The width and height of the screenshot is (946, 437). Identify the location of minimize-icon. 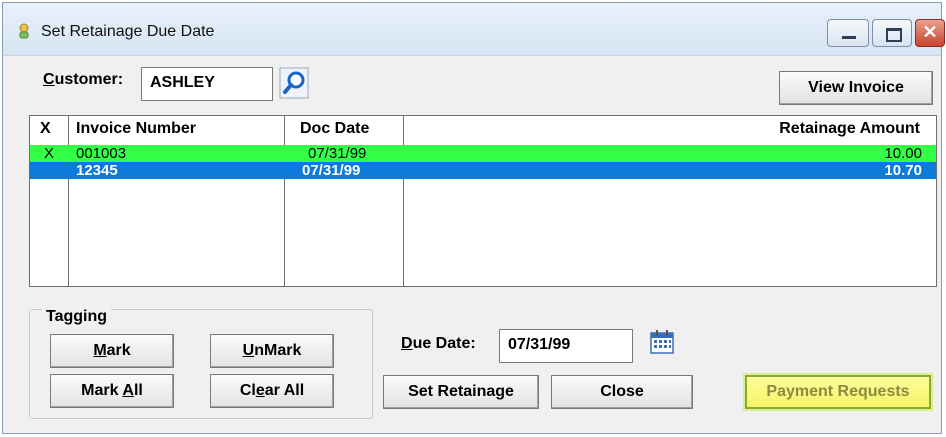
(849, 37).